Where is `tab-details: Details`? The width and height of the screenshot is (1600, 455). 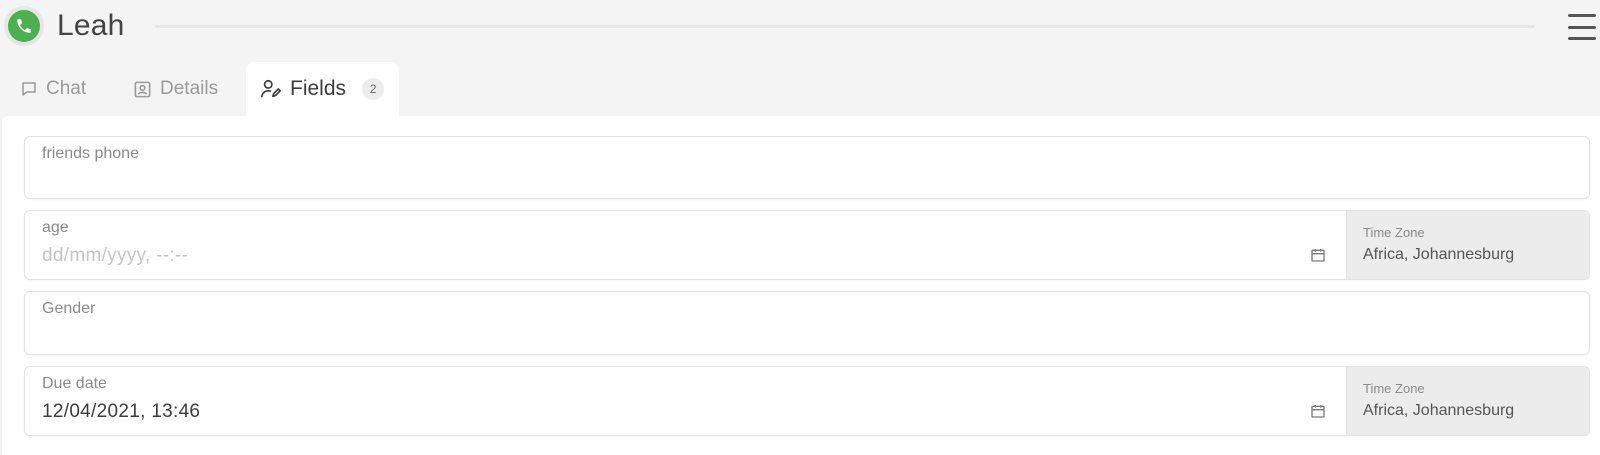 tab-details: Details is located at coordinates (175, 89).